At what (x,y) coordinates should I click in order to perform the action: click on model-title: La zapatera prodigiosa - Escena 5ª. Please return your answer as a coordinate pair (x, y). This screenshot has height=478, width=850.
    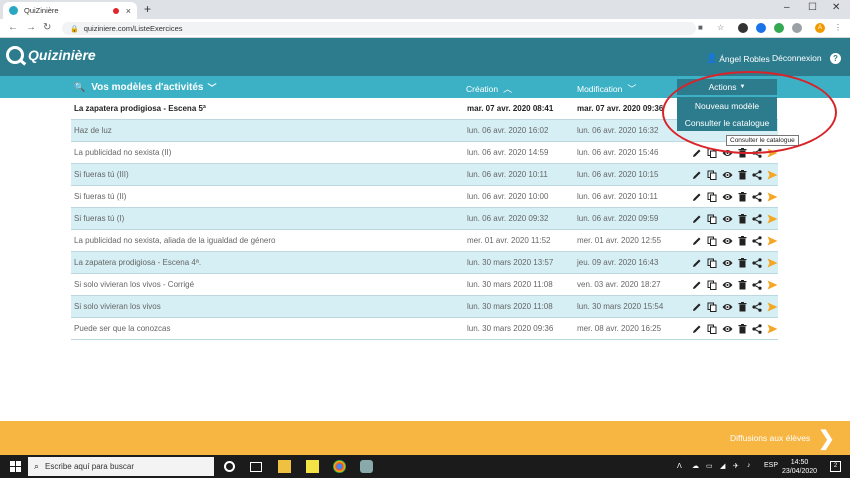
    Looking at the image, I should click on (140, 108).